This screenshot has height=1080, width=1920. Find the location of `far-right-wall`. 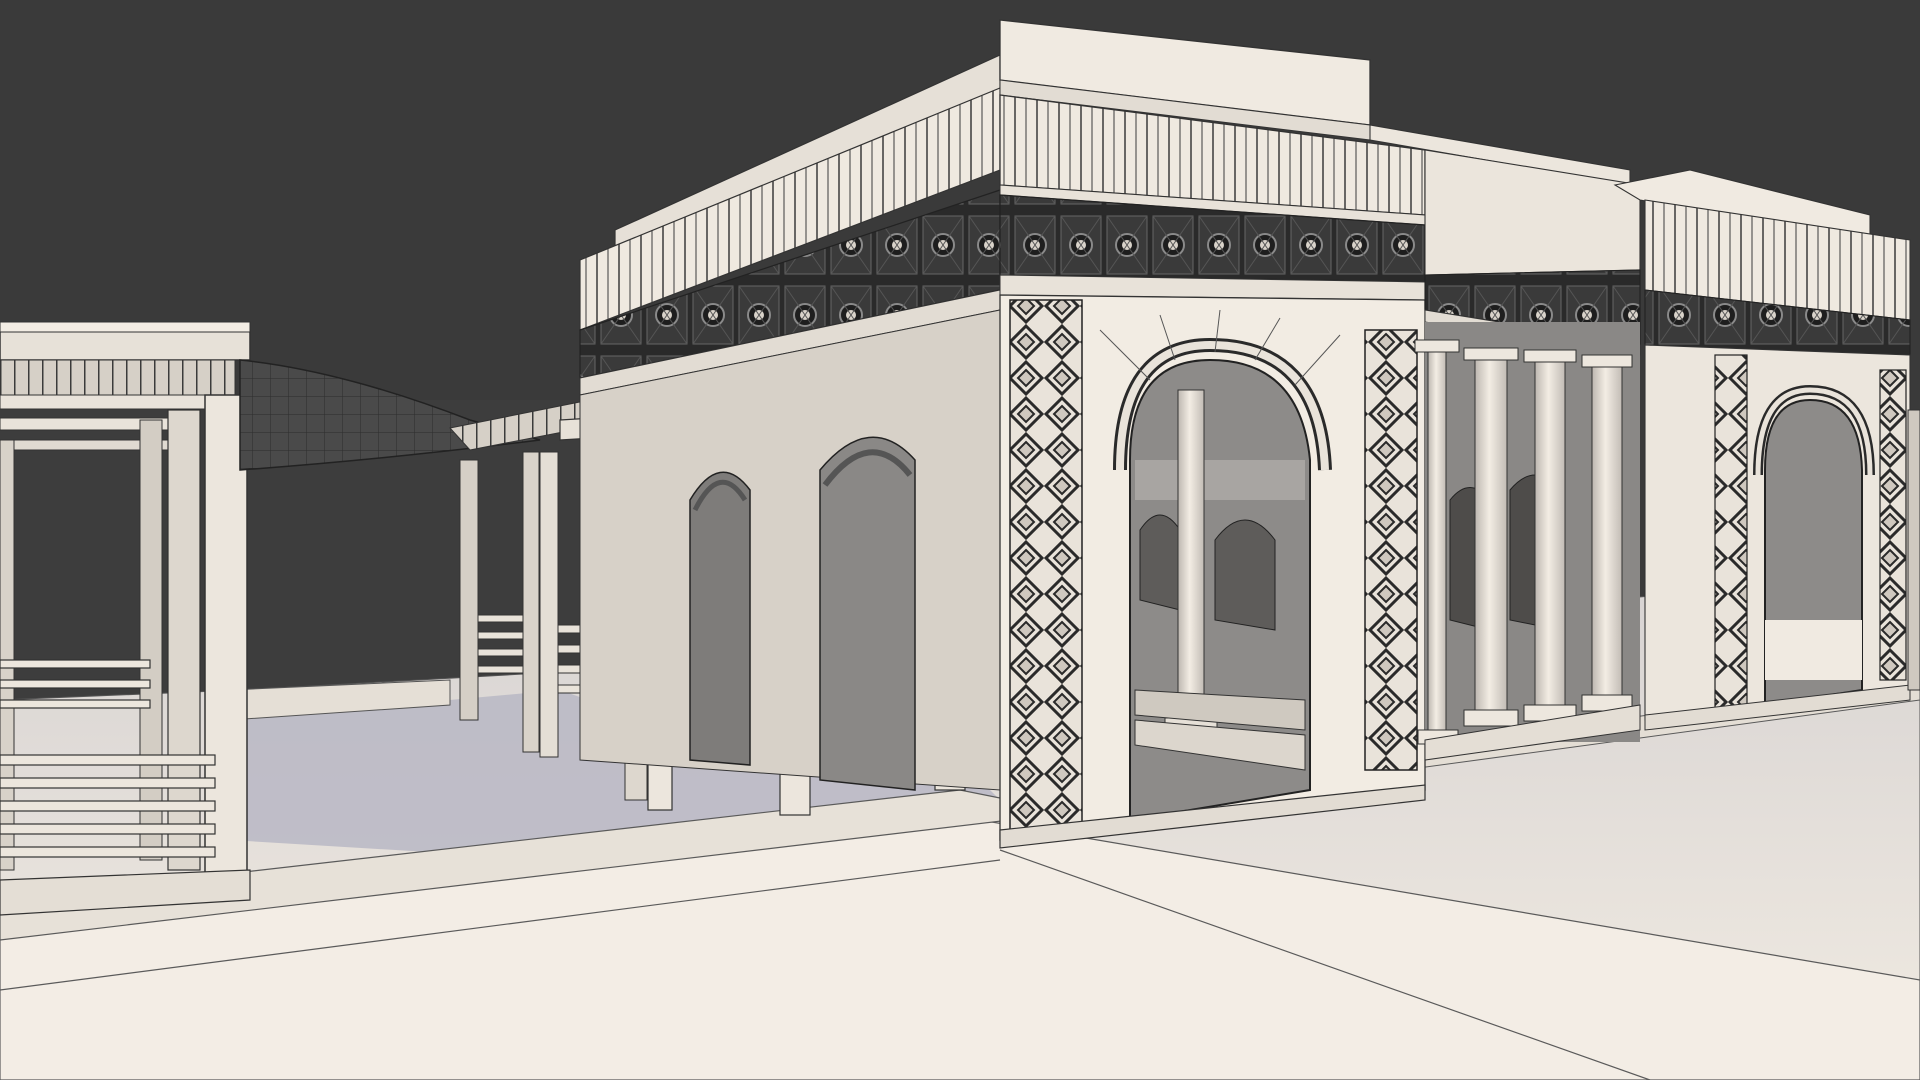

far-right-wall is located at coordinates (1913, 550).